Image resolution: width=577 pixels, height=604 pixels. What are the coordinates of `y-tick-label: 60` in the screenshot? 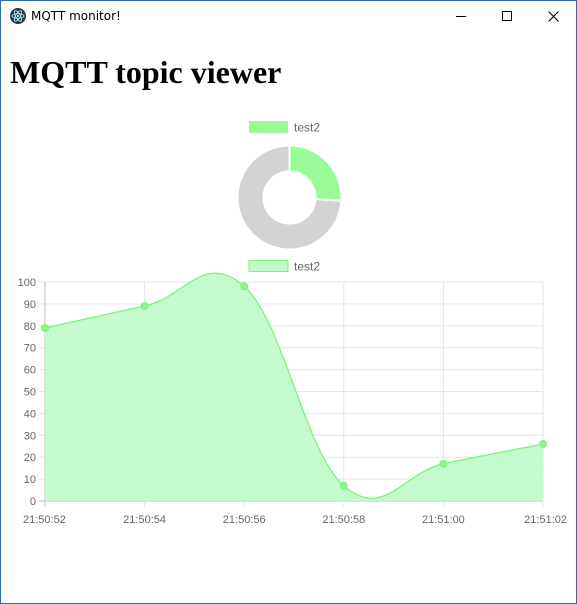 It's located at (30, 371).